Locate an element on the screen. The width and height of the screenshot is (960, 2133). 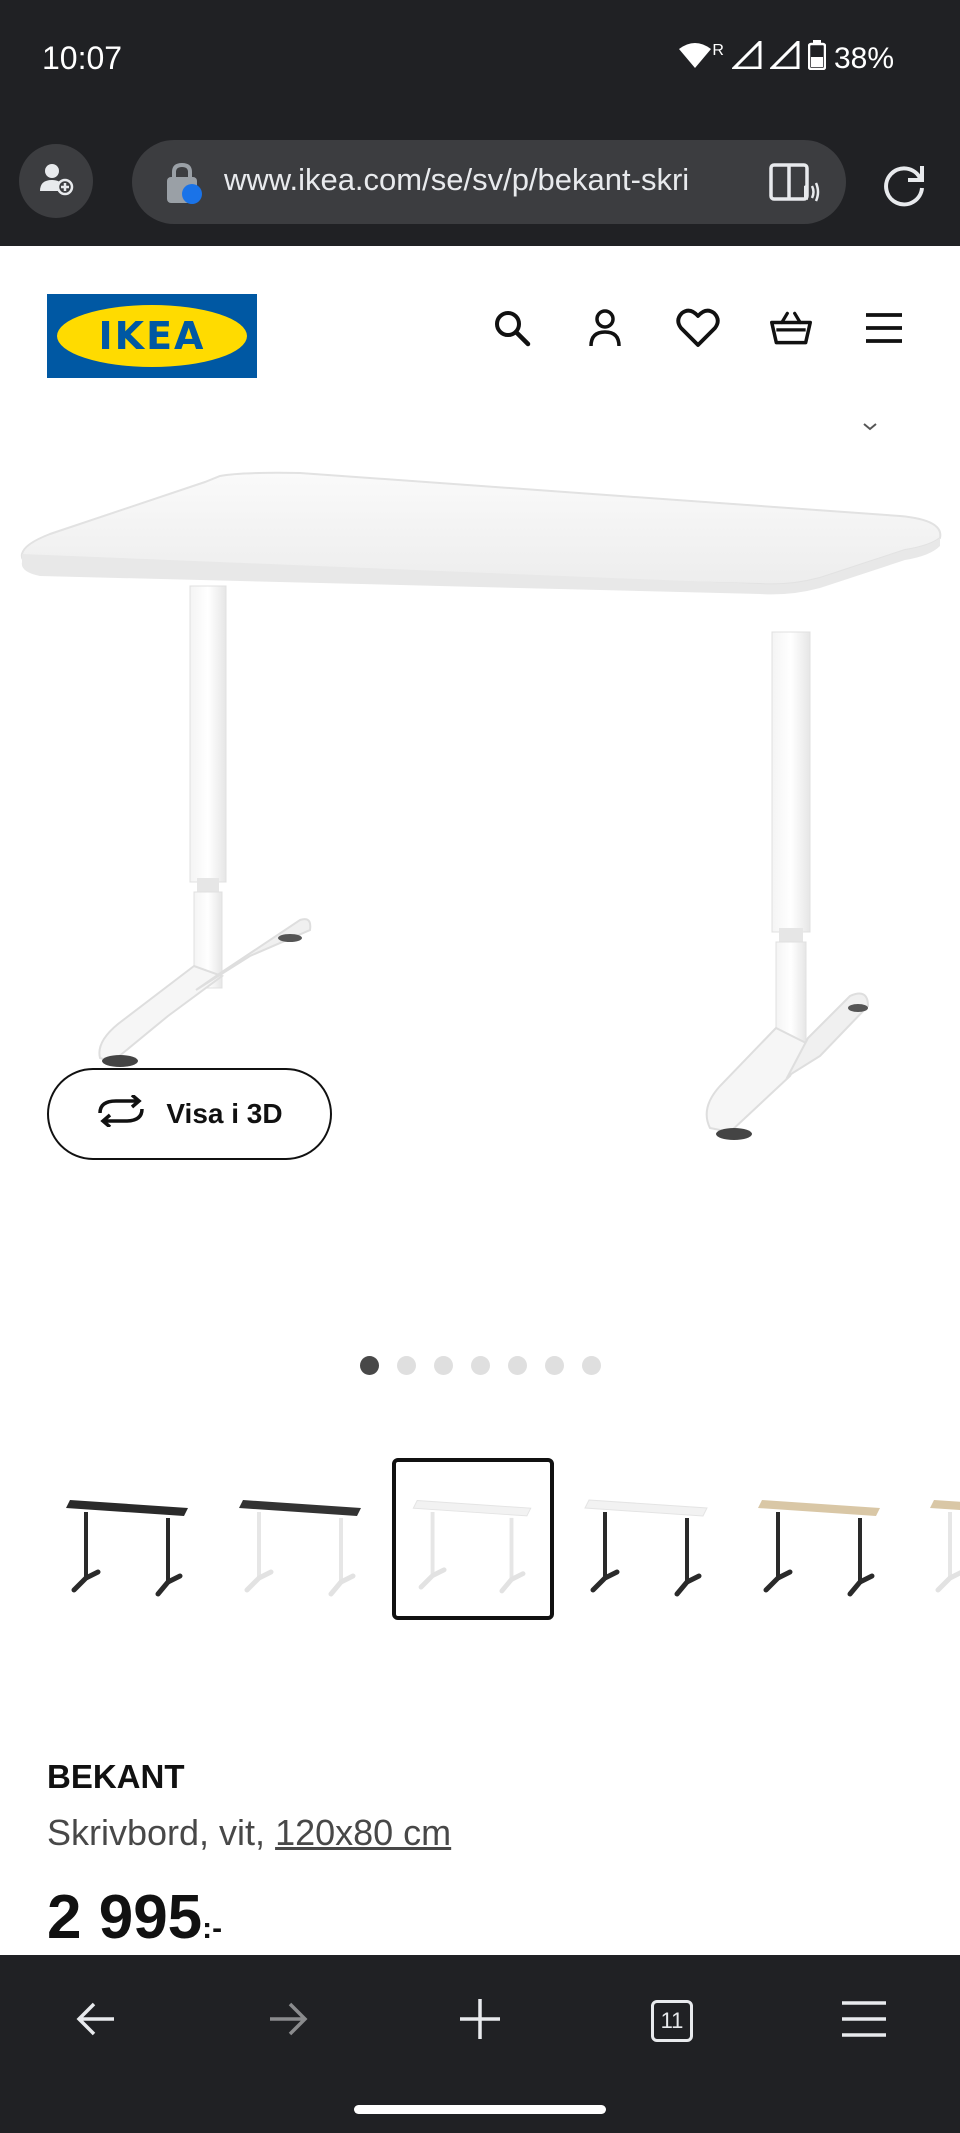
back-arrow-icon is located at coordinates (96, 2021).